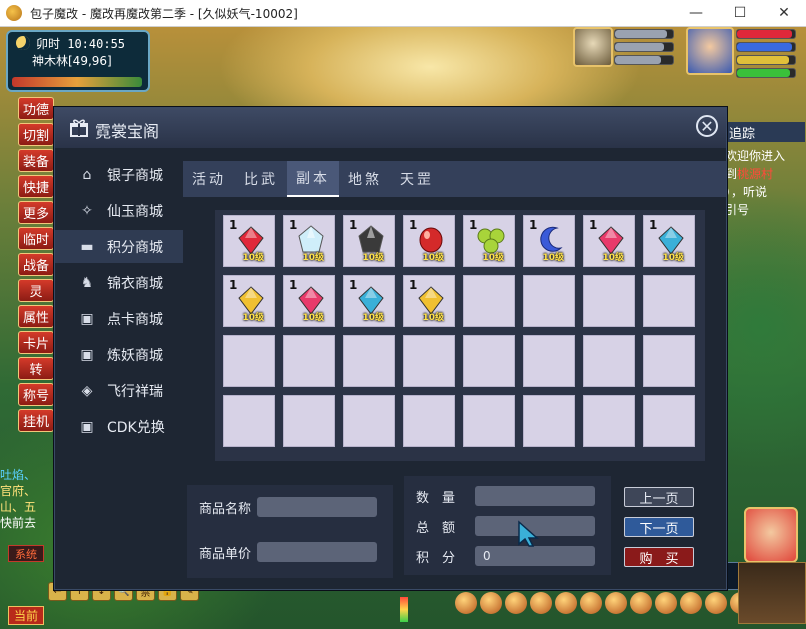 This screenshot has width=806, height=629. Describe the element at coordinates (535, 496) in the screenshot. I see `quantity-input` at that location.